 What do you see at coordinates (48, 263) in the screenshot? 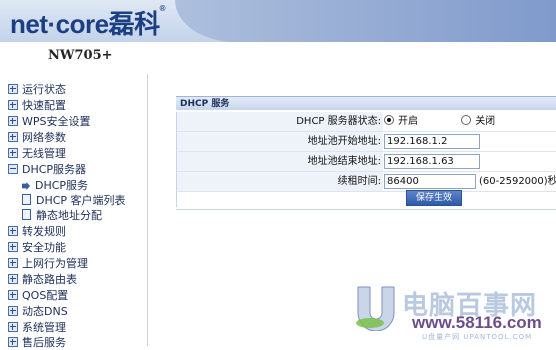
I see `sidebar-item-behavior: 上网行为管理` at bounding box center [48, 263].